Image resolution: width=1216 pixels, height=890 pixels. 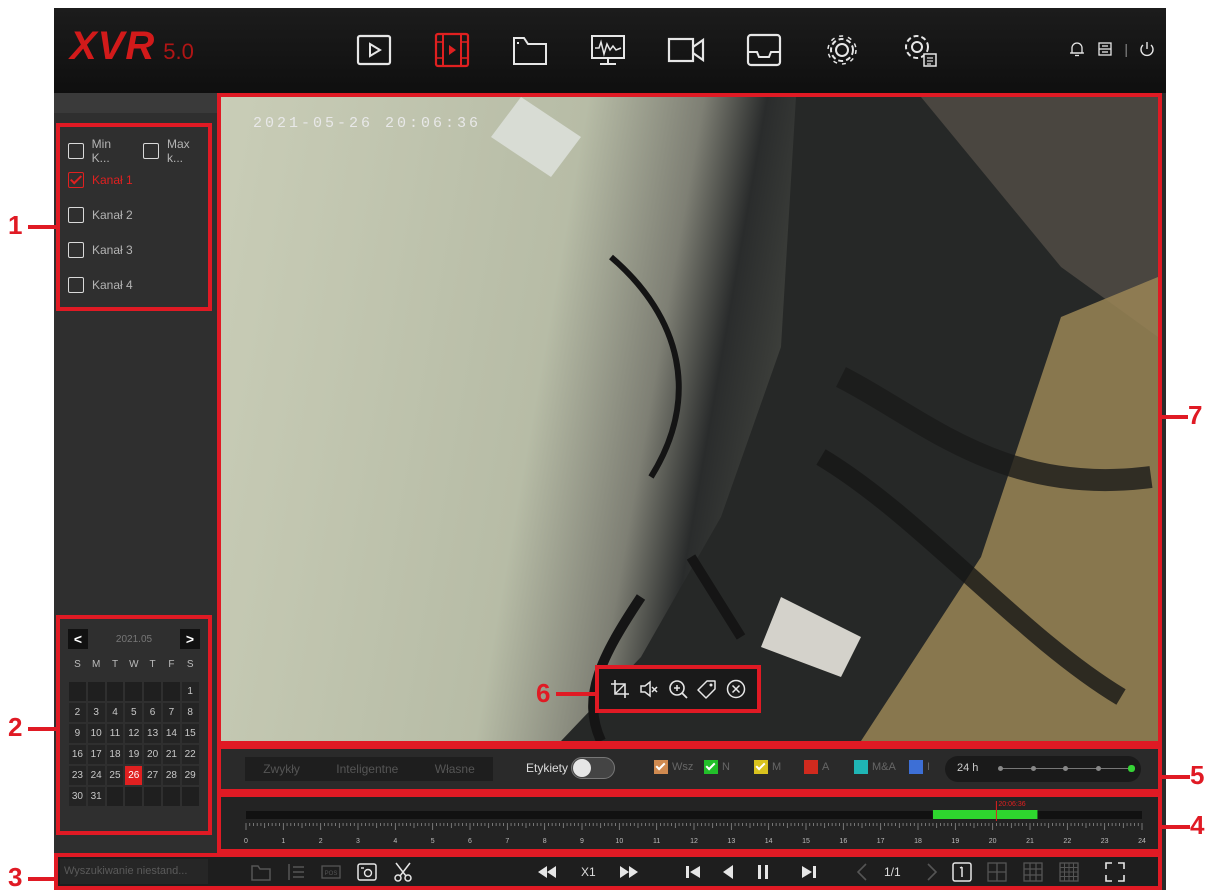 What do you see at coordinates (96, 733) in the screenshot?
I see `calendar-day: 10` at bounding box center [96, 733].